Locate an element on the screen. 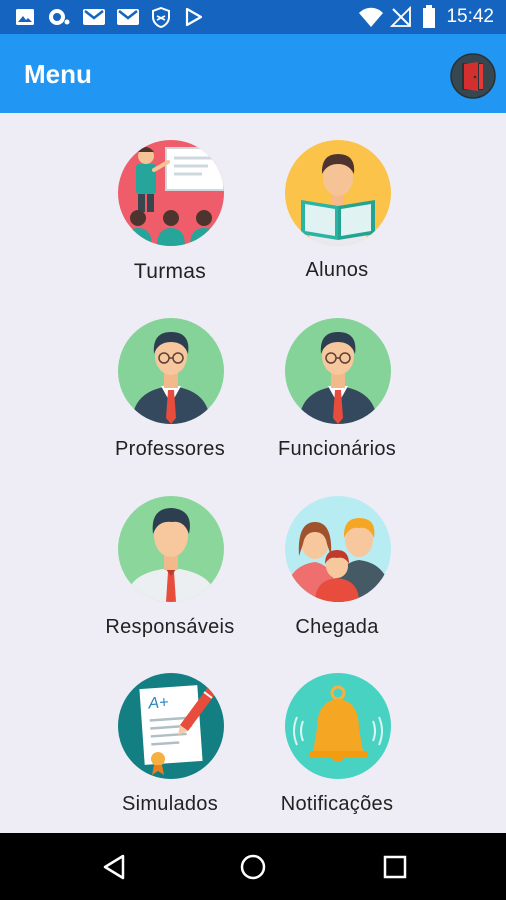  status-time: 15:42 is located at coordinates (470, 16).